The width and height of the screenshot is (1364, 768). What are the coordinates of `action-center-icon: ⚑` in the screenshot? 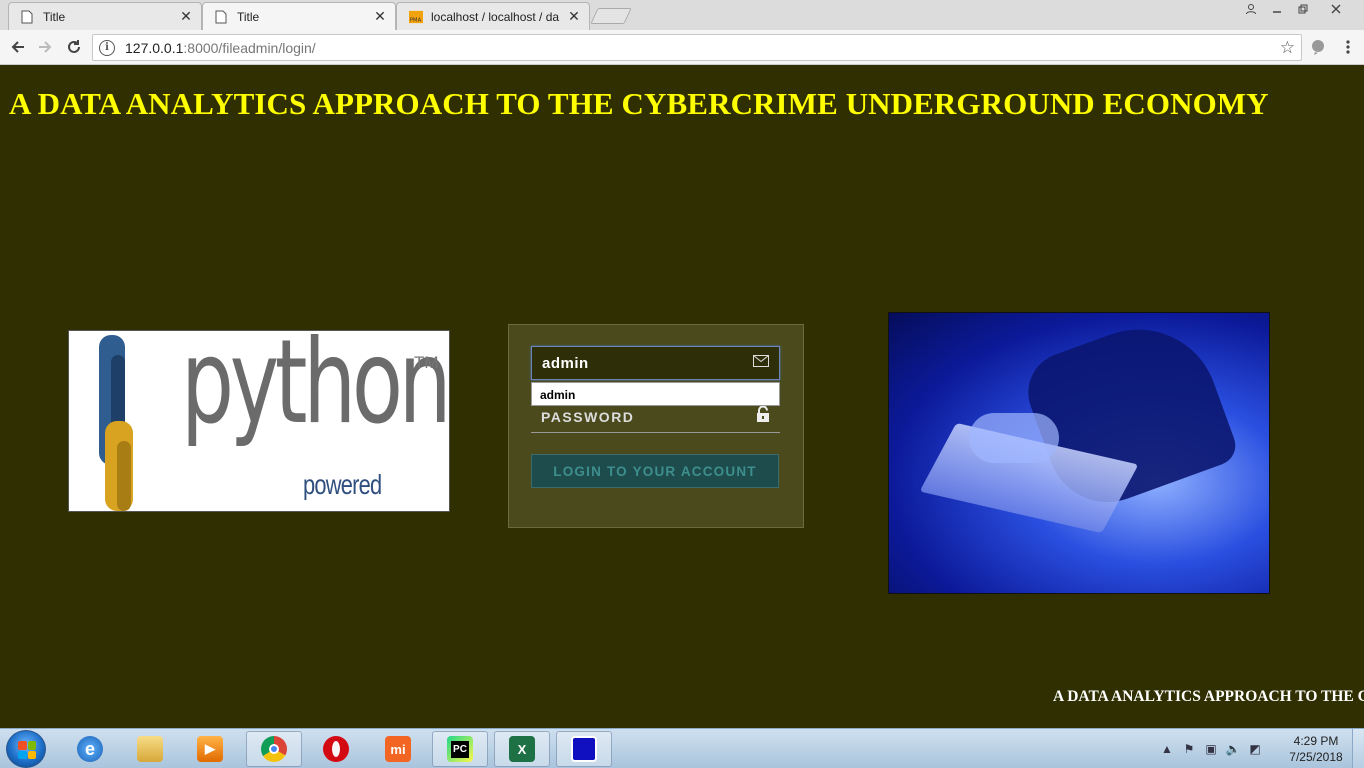 It's located at (1189, 749).